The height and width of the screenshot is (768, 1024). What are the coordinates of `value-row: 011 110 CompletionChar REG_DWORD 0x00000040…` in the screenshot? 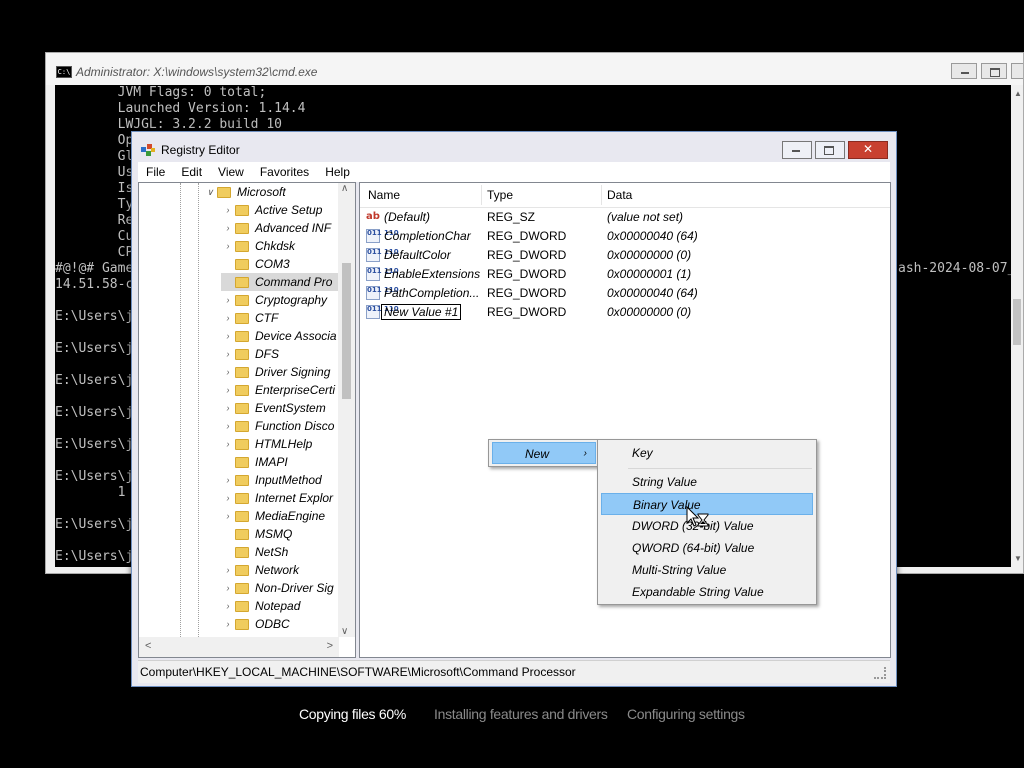 It's located at (625, 236).